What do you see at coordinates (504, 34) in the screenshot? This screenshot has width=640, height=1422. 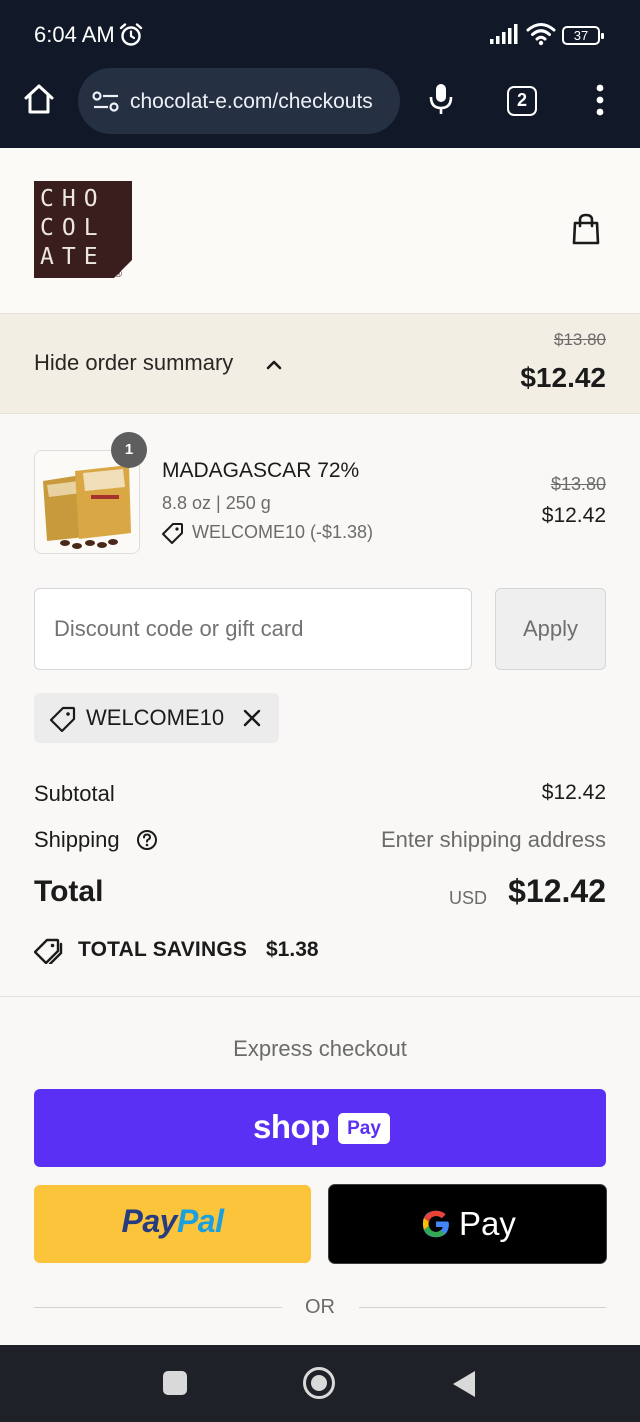 I see `signal-icon` at bounding box center [504, 34].